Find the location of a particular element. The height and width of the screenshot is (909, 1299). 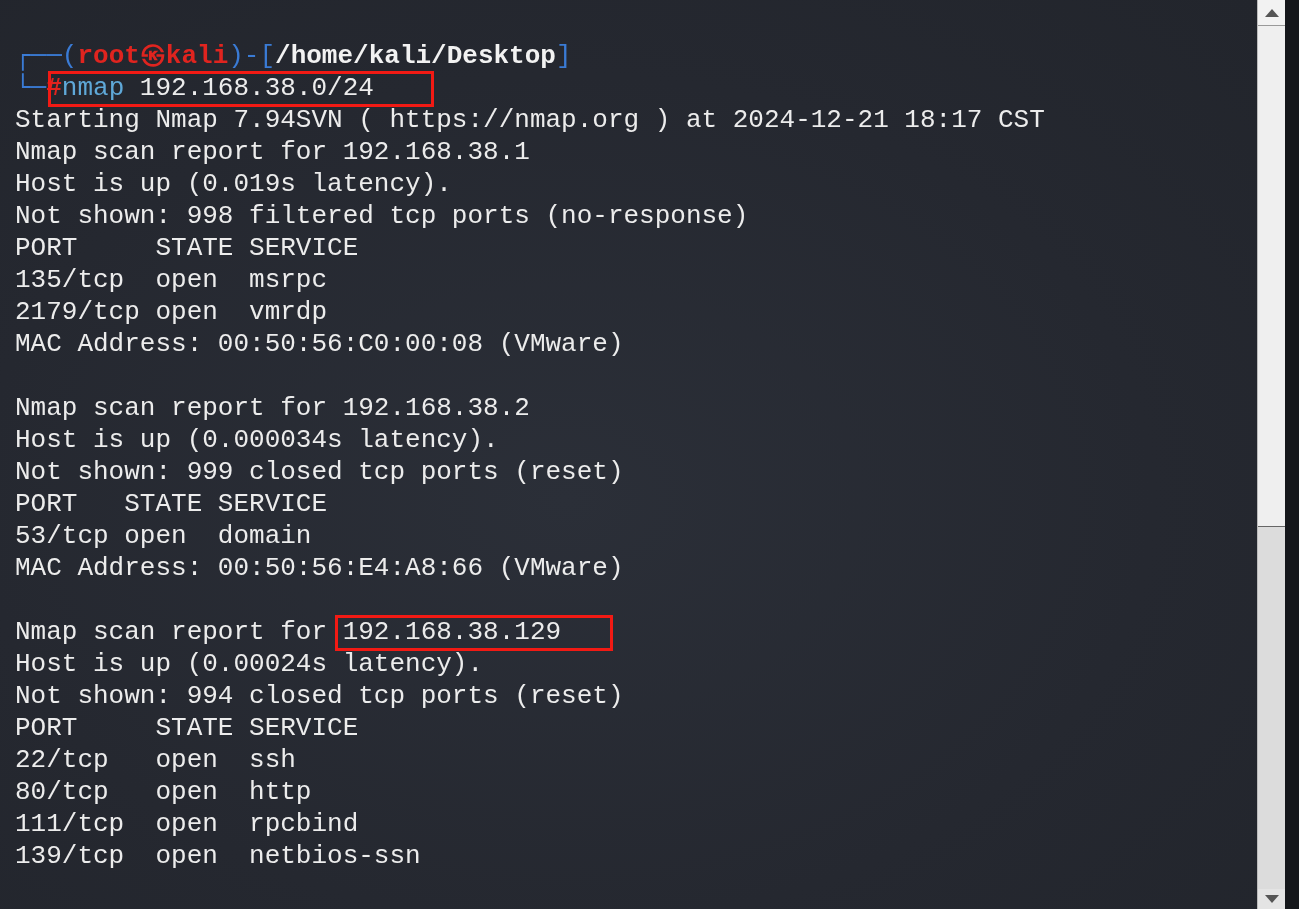

terminal-line: MAC Address: 00:50:56:C0:00:08 (VMware) is located at coordinates (320, 344).